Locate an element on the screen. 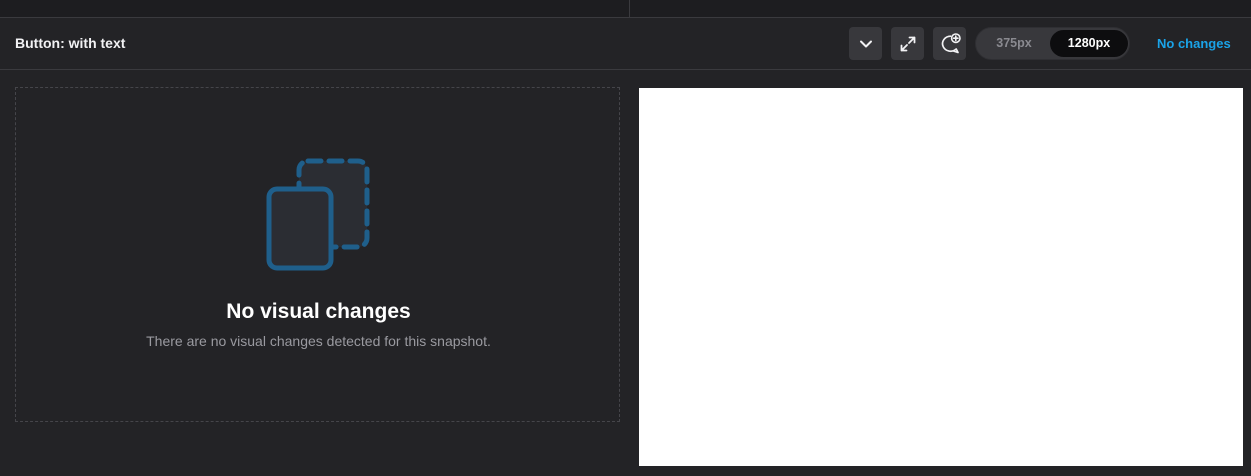 The image size is (1251, 476). snapshot-title: Button: with text is located at coordinates (70, 43).